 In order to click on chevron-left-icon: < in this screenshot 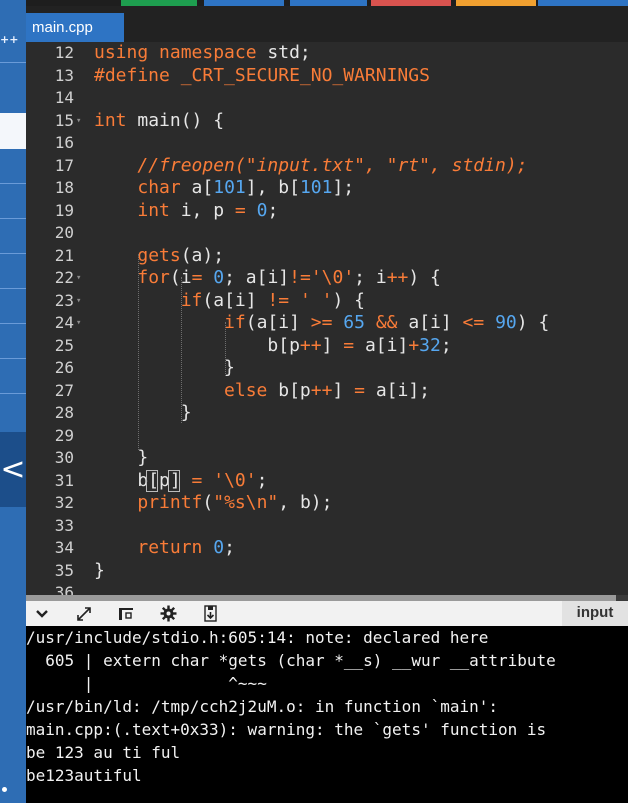, I will do `click(13, 469)`.